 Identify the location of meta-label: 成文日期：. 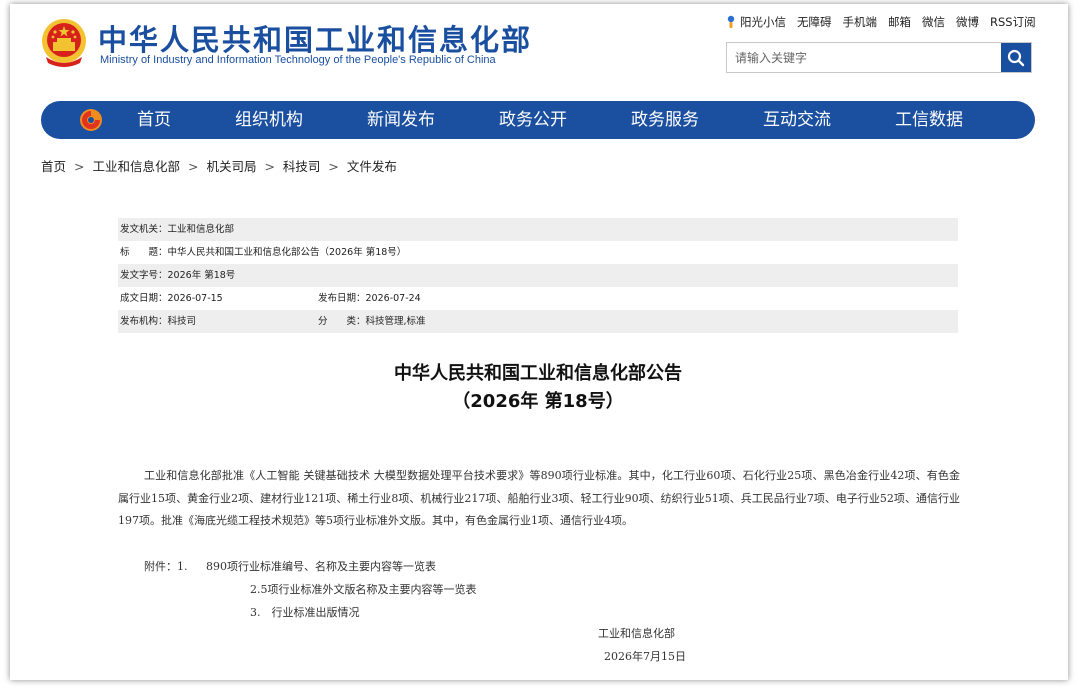
(144, 298).